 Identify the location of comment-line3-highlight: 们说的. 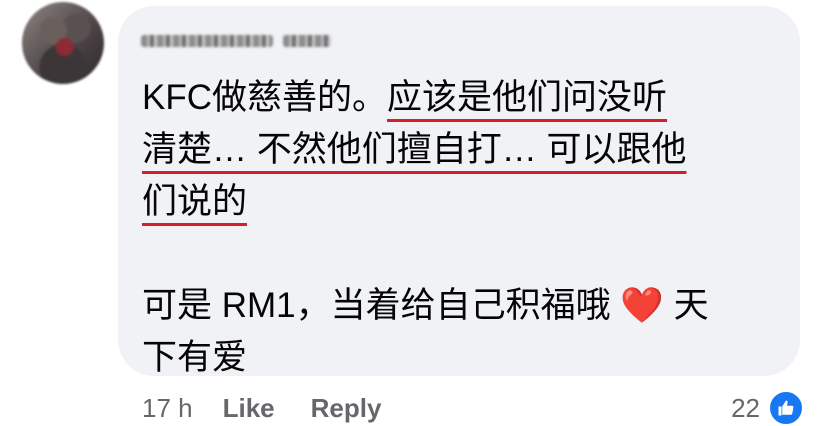
(195, 201).